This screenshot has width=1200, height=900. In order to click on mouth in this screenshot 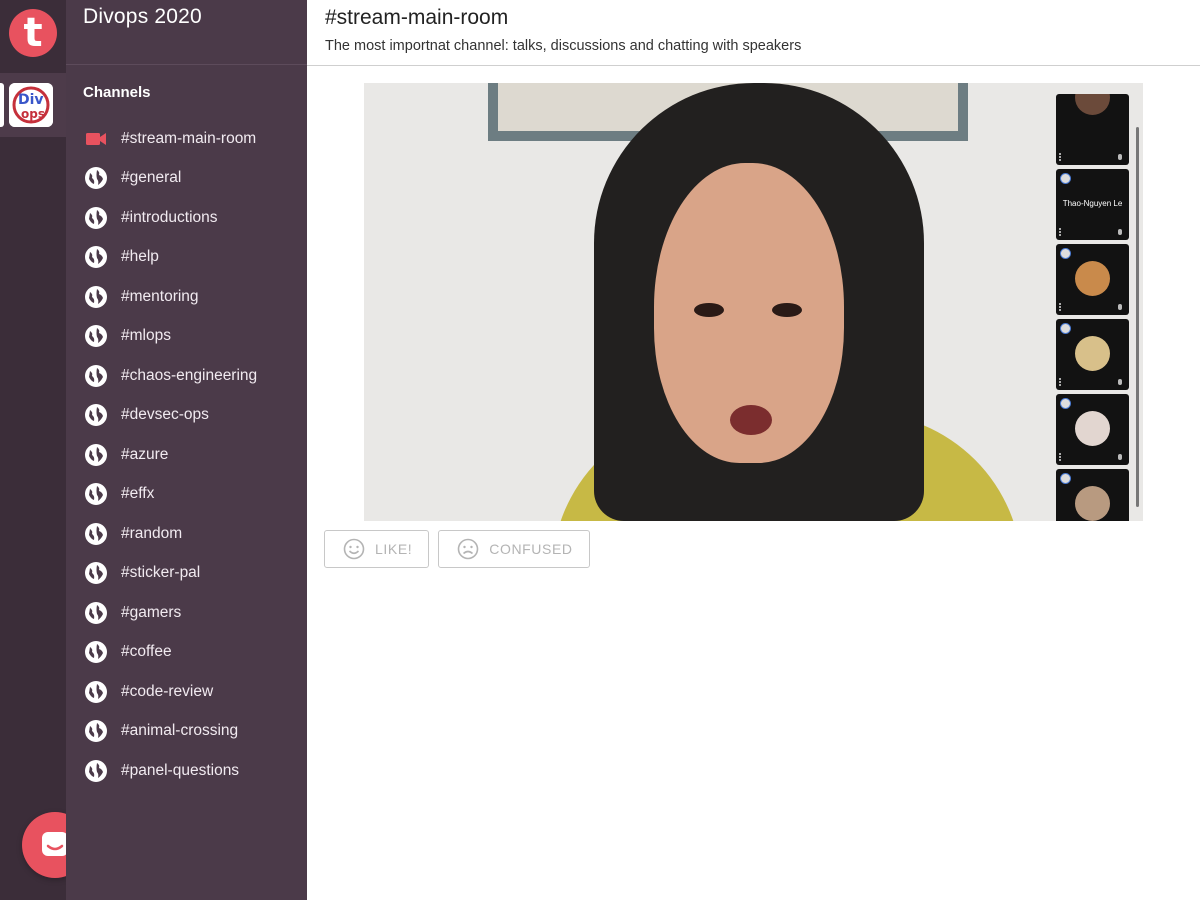, I will do `click(751, 420)`.